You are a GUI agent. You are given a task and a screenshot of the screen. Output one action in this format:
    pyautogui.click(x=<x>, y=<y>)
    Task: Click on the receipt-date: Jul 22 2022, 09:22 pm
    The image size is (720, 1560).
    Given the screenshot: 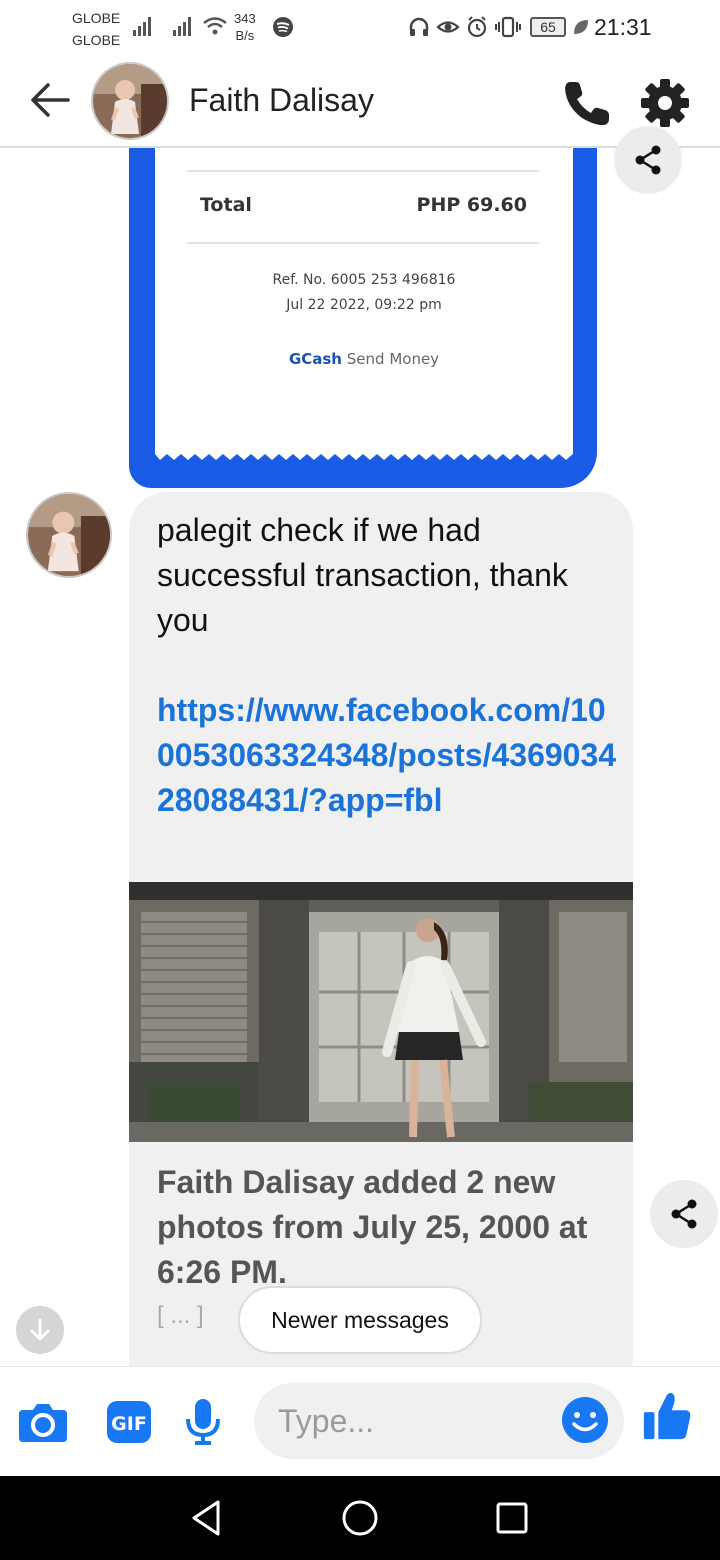 What is the action you would take?
    pyautogui.click(x=364, y=305)
    